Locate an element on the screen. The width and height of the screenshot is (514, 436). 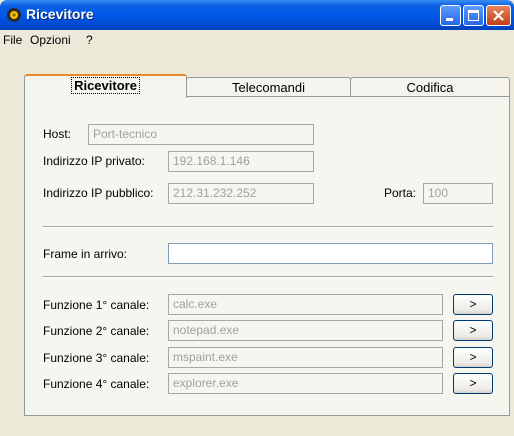
minimize-button is located at coordinates (450, 15).